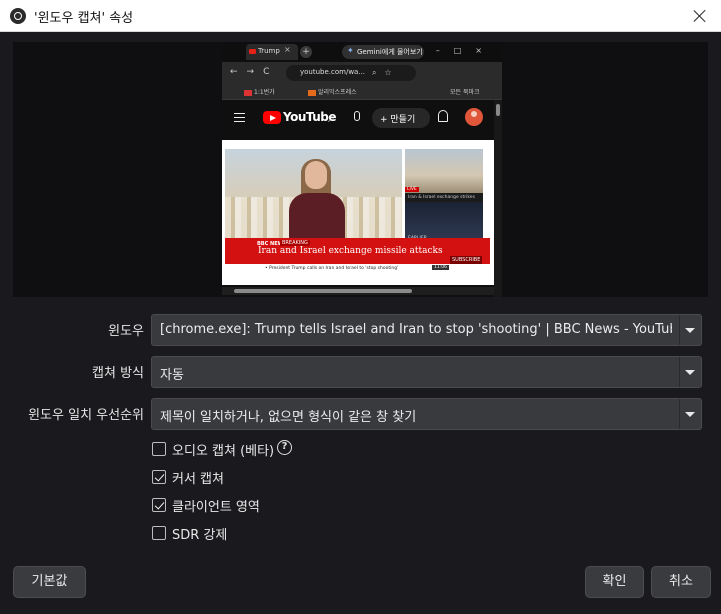  I want to click on create-button: + 만들기, so click(401, 118).